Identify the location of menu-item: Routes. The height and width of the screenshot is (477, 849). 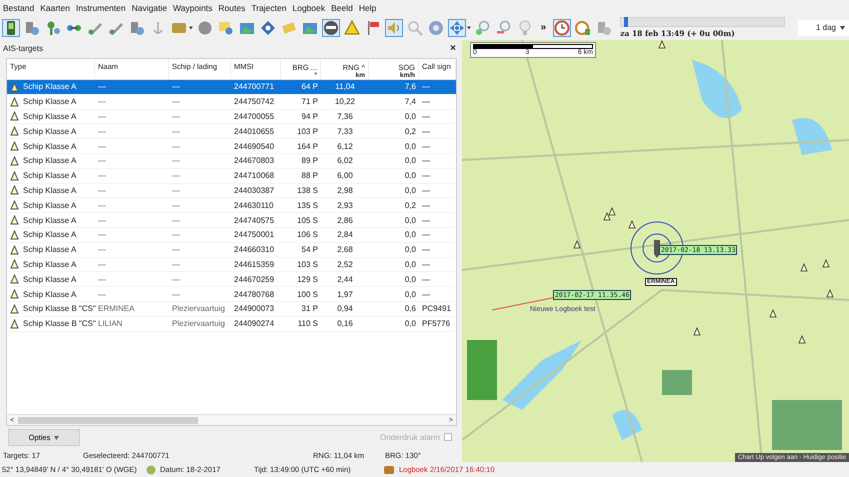
(232, 7).